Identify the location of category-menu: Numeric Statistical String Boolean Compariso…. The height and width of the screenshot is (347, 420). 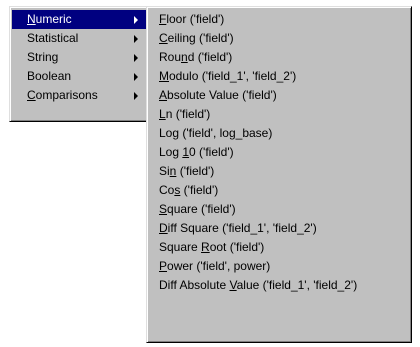
(79, 64).